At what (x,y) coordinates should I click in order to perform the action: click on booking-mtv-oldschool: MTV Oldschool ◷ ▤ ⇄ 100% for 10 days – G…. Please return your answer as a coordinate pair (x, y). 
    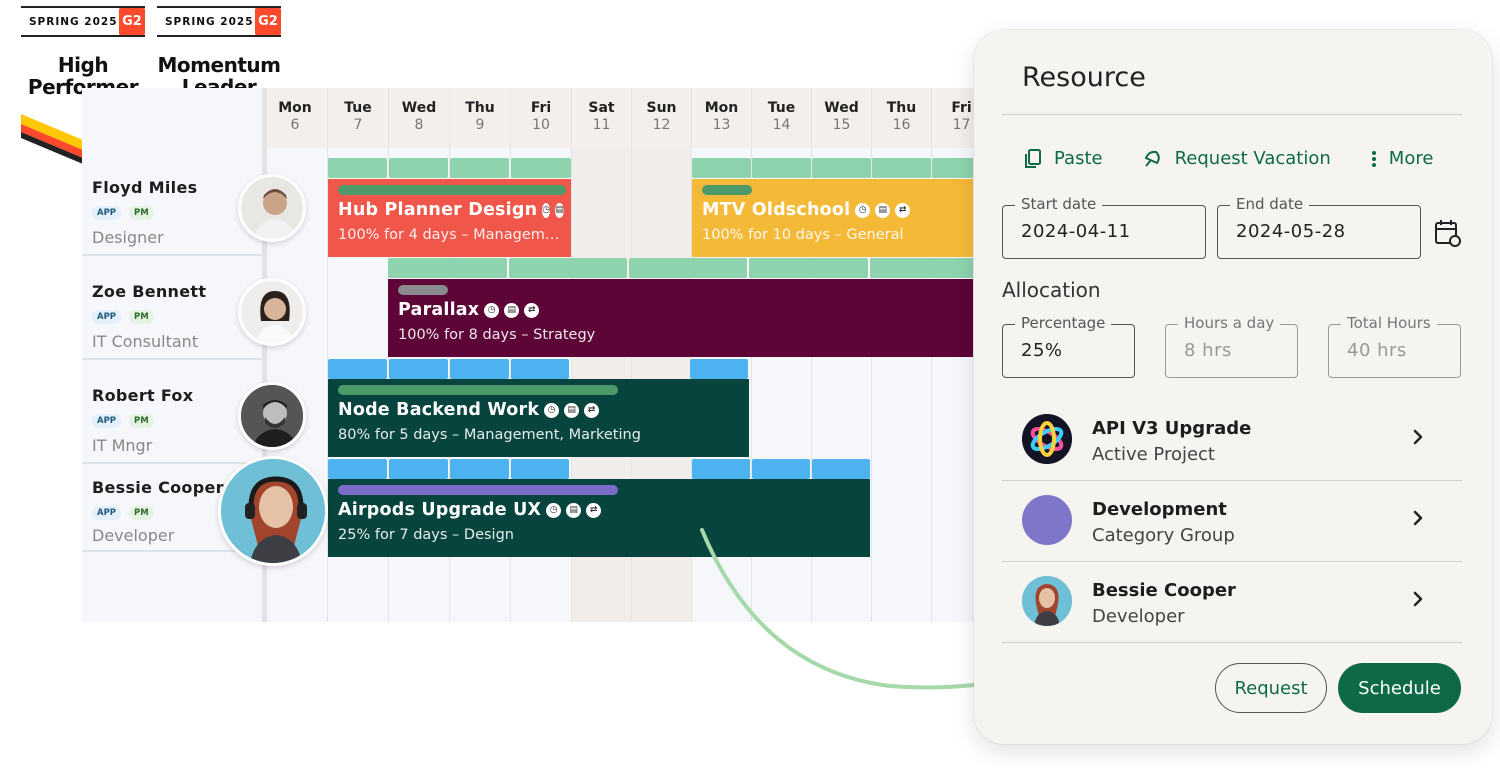
    Looking at the image, I should click on (832, 218).